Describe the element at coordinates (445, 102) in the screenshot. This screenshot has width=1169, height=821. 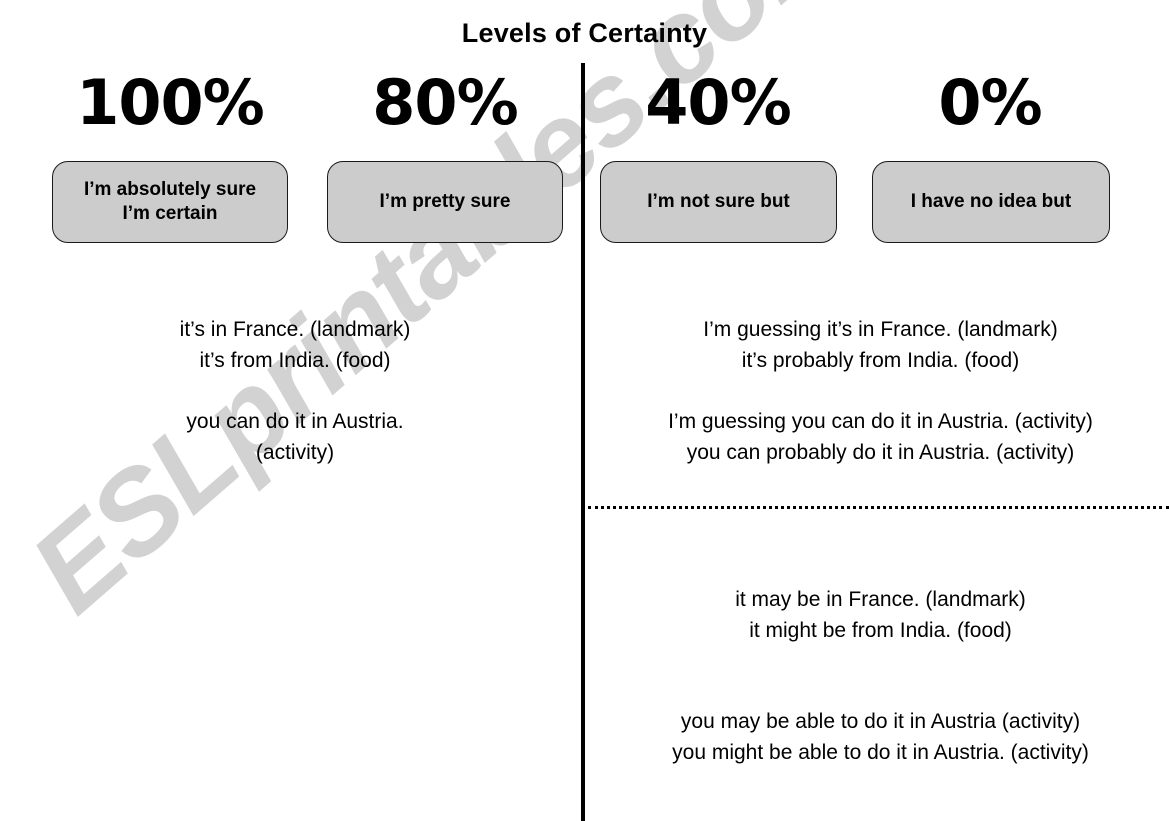
I see `percent-heading-80: 80%` at that location.